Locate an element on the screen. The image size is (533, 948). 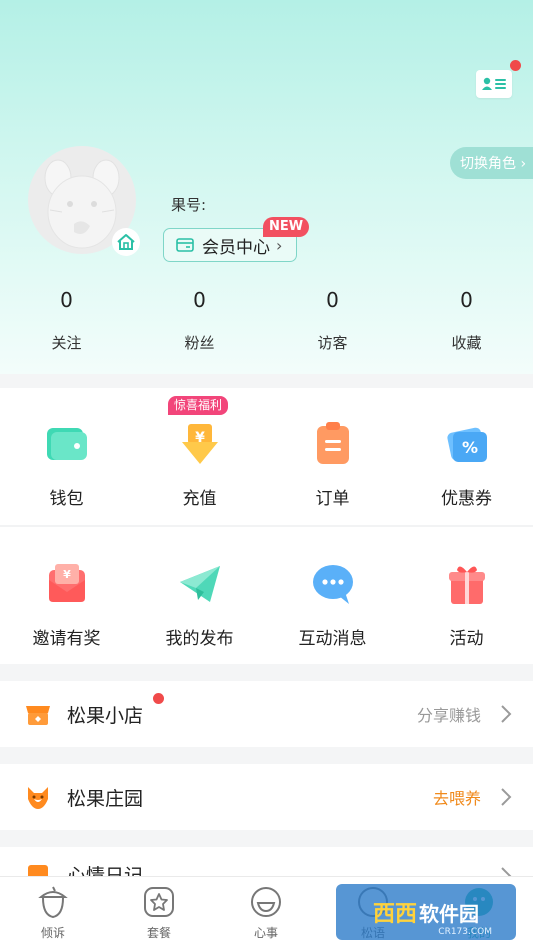
order-icon is located at coordinates (332, 443).